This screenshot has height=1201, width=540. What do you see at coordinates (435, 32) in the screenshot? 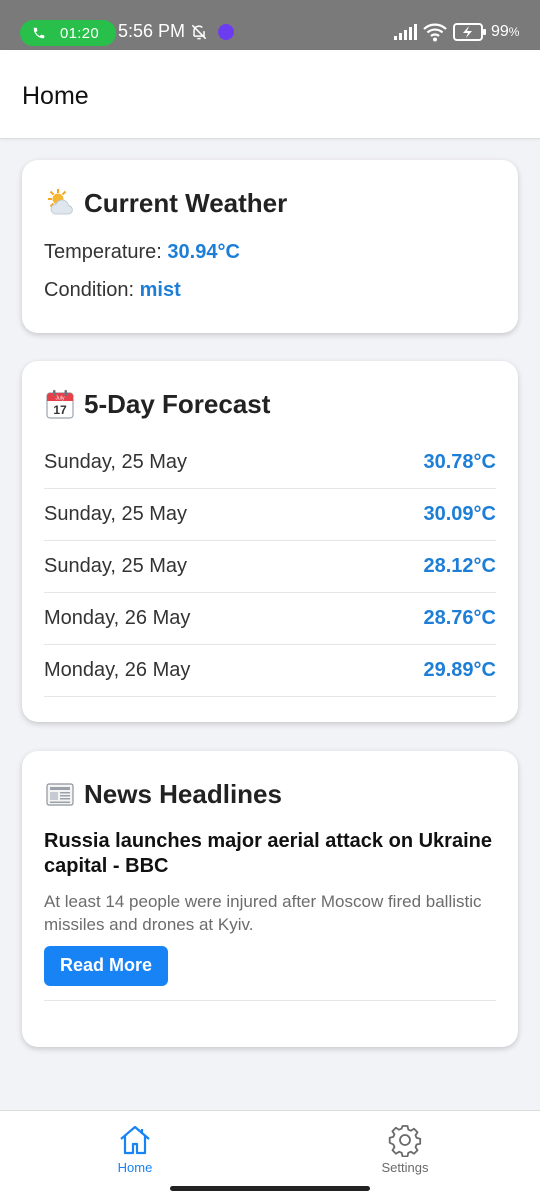
I see `wifi-icon` at bounding box center [435, 32].